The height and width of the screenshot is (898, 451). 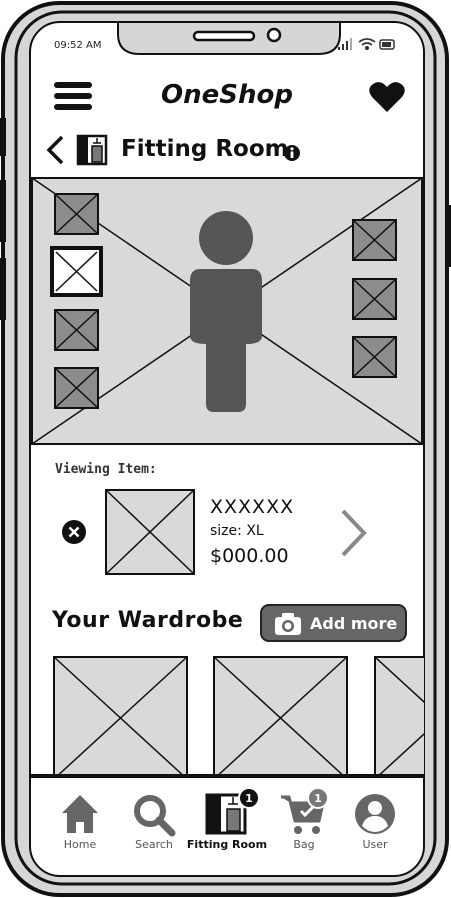 I want to click on viewing-item-label: Viewing Item:, so click(x=106, y=469).